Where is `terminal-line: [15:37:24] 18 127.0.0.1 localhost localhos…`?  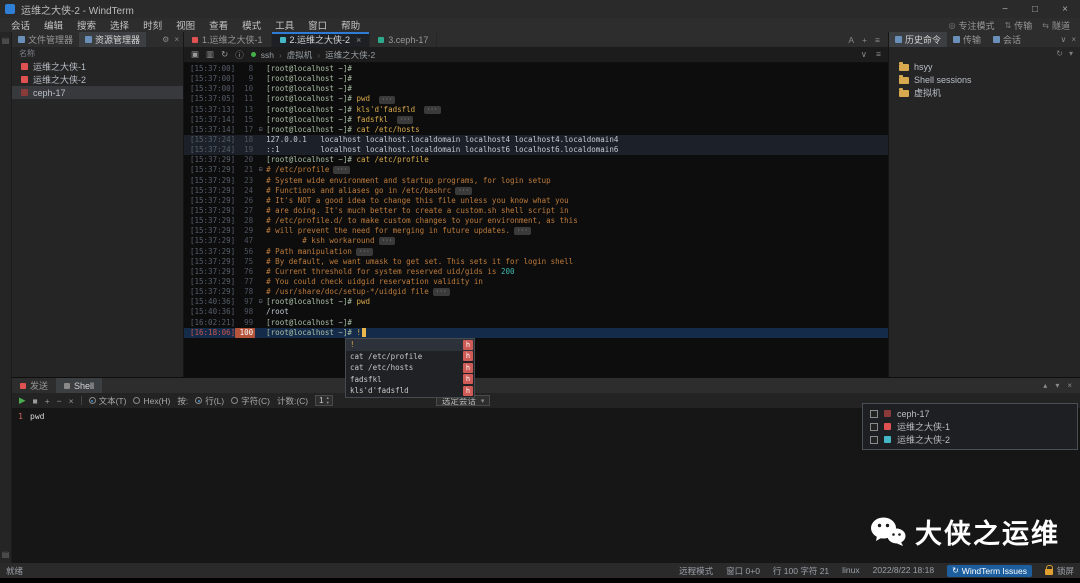 terminal-line: [15:37:24] 18 127.0.0.1 localhost localhos… is located at coordinates (536, 140).